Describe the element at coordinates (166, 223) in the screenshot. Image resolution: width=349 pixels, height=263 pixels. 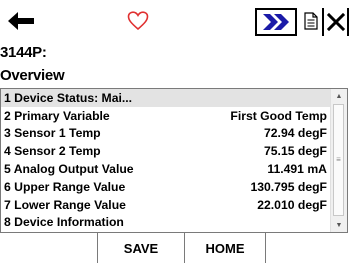
I see `list-item-device-information: 8 Device Information` at that location.